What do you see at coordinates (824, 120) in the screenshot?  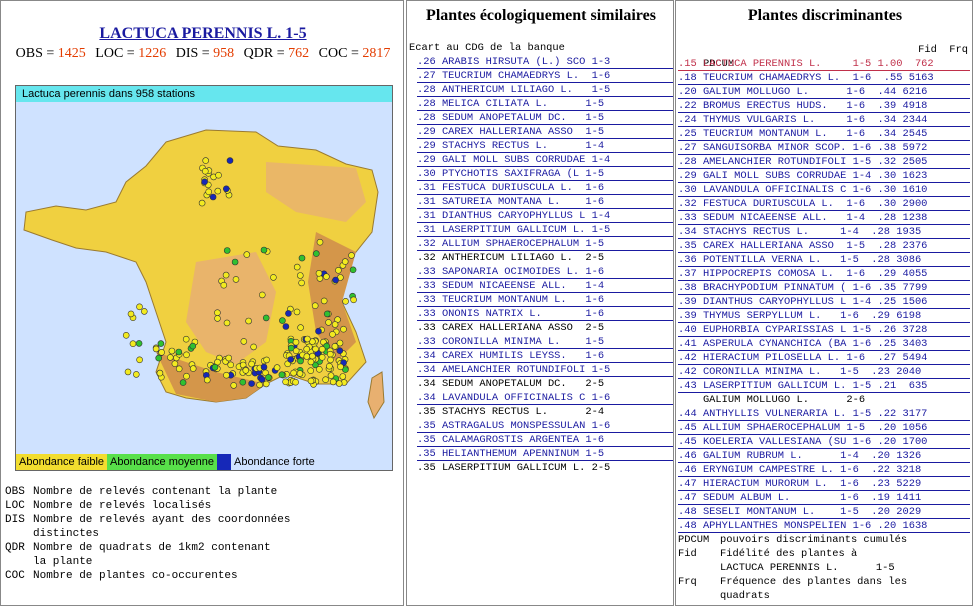 I see `discriminant-plant-row: .24 THYMUS VULGARIS L. 1-6 .34 2344` at bounding box center [824, 120].